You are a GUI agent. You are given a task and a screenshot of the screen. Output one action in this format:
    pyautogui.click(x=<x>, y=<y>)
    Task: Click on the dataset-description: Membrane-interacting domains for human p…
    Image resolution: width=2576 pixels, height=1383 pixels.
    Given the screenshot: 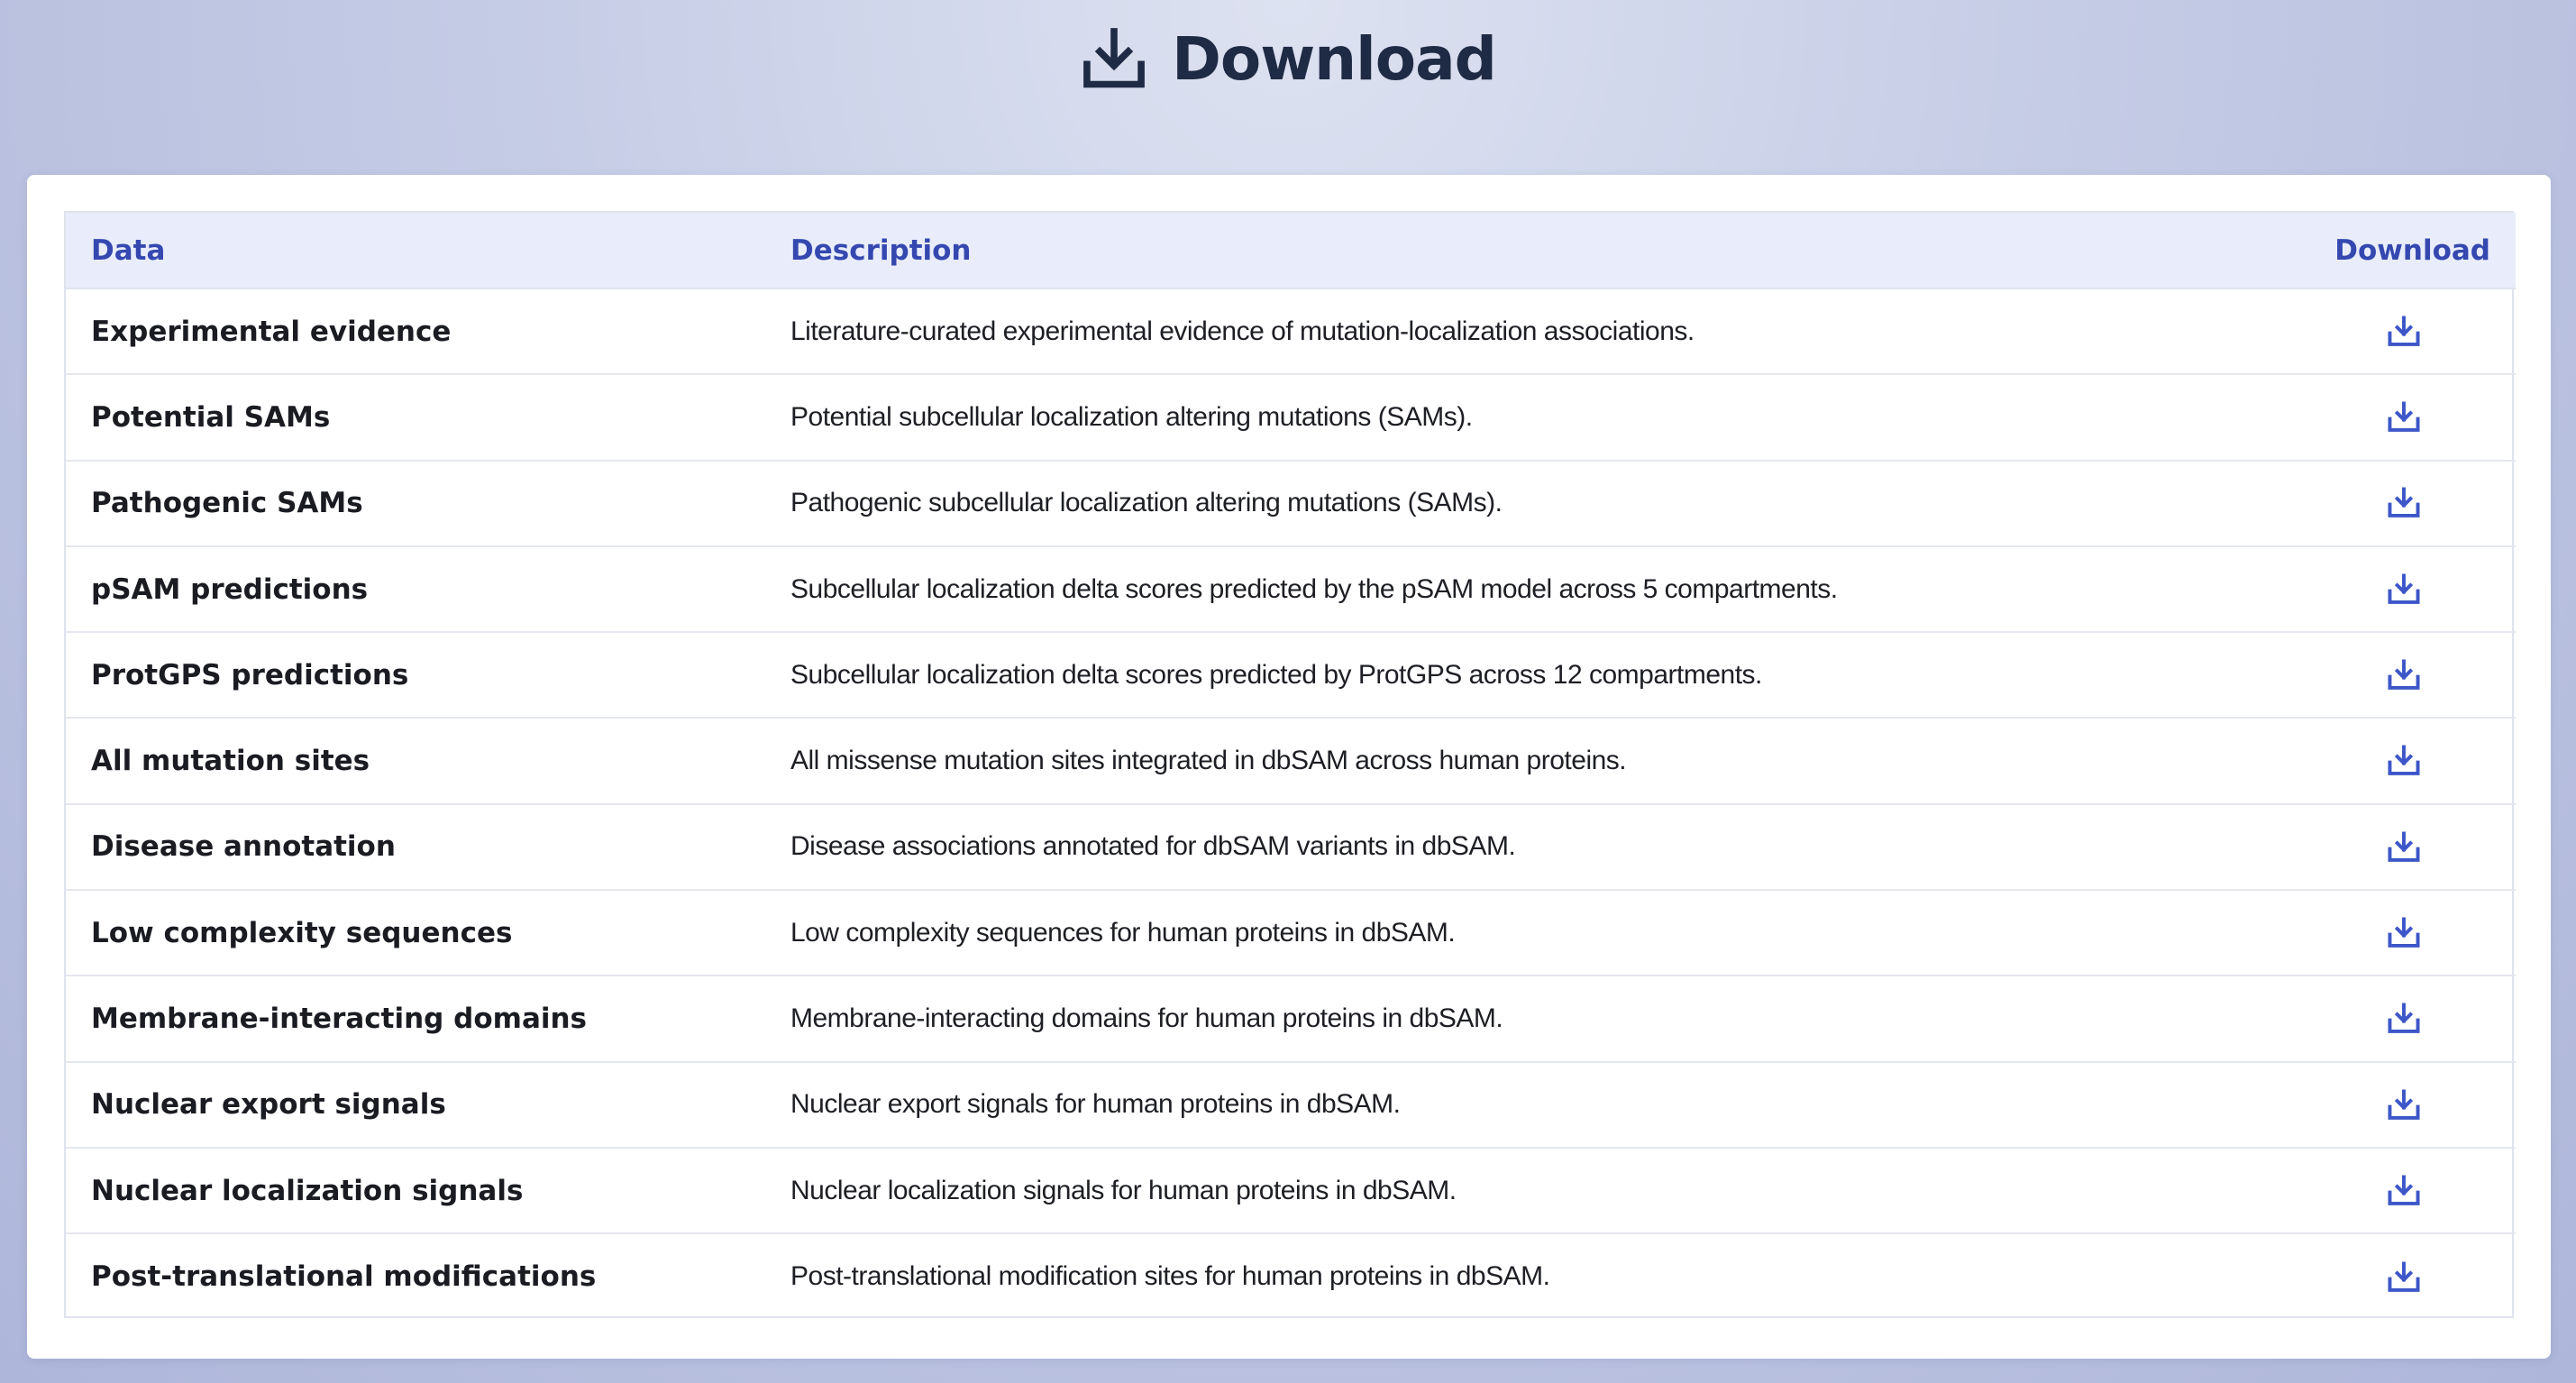 What is the action you would take?
    pyautogui.click(x=1522, y=1019)
    